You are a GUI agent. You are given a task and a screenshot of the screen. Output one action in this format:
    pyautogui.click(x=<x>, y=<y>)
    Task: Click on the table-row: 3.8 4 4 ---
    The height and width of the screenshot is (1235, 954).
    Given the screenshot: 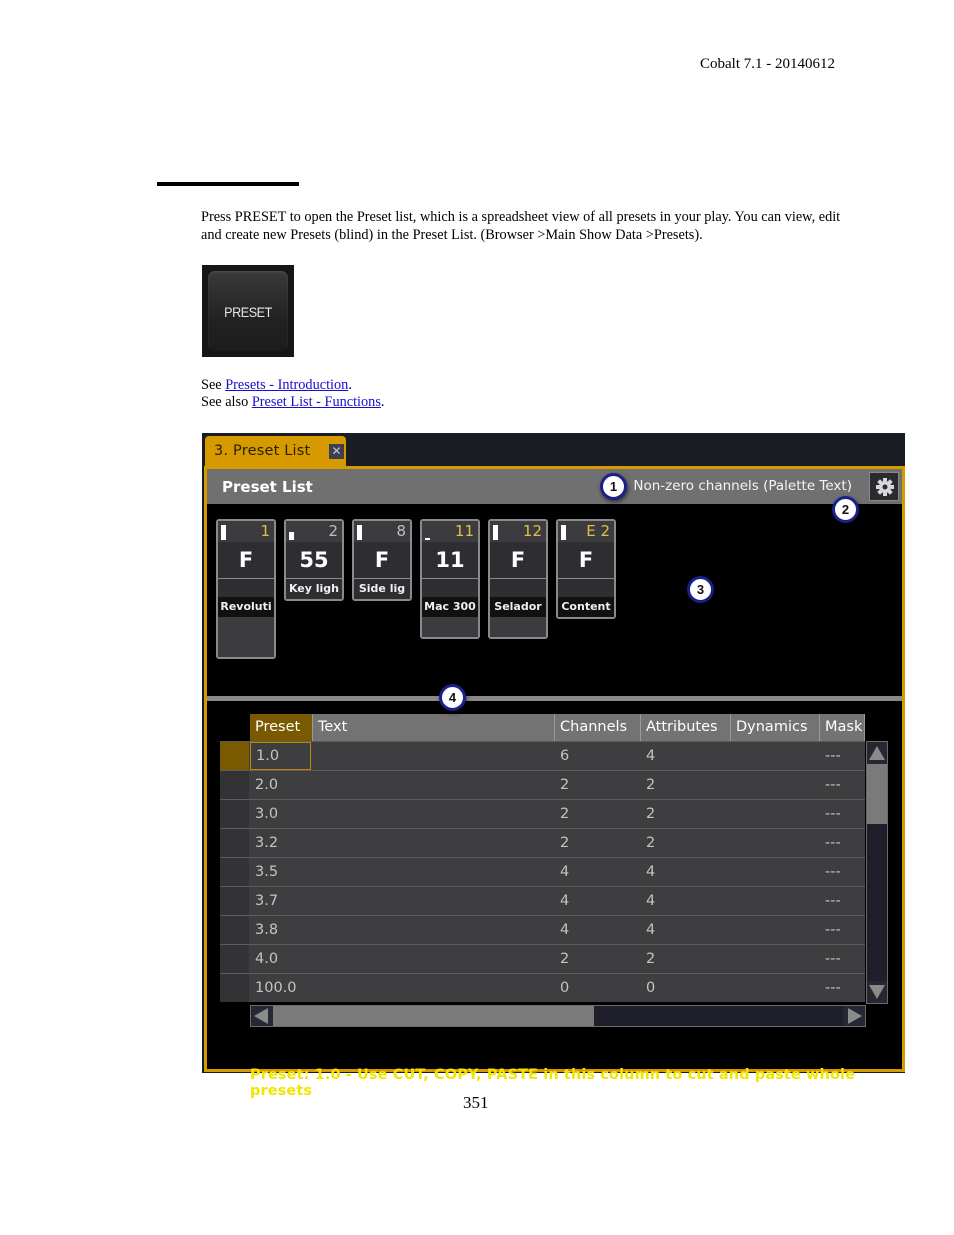 What is the action you would take?
    pyautogui.click(x=542, y=929)
    